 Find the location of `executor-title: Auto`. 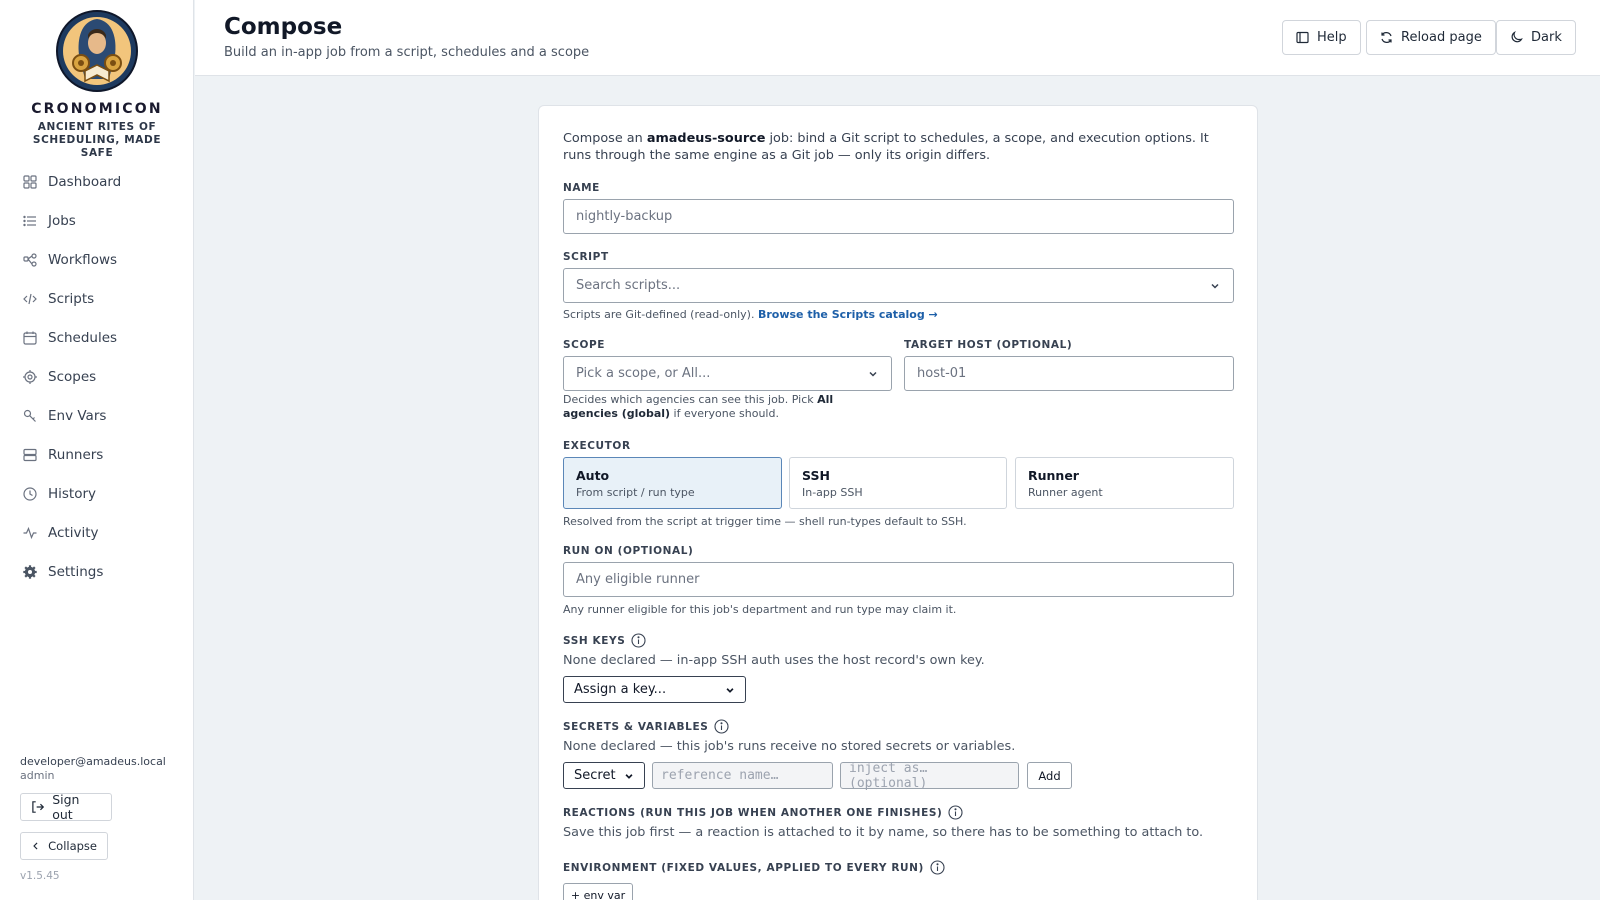

executor-title: Auto is located at coordinates (593, 475).